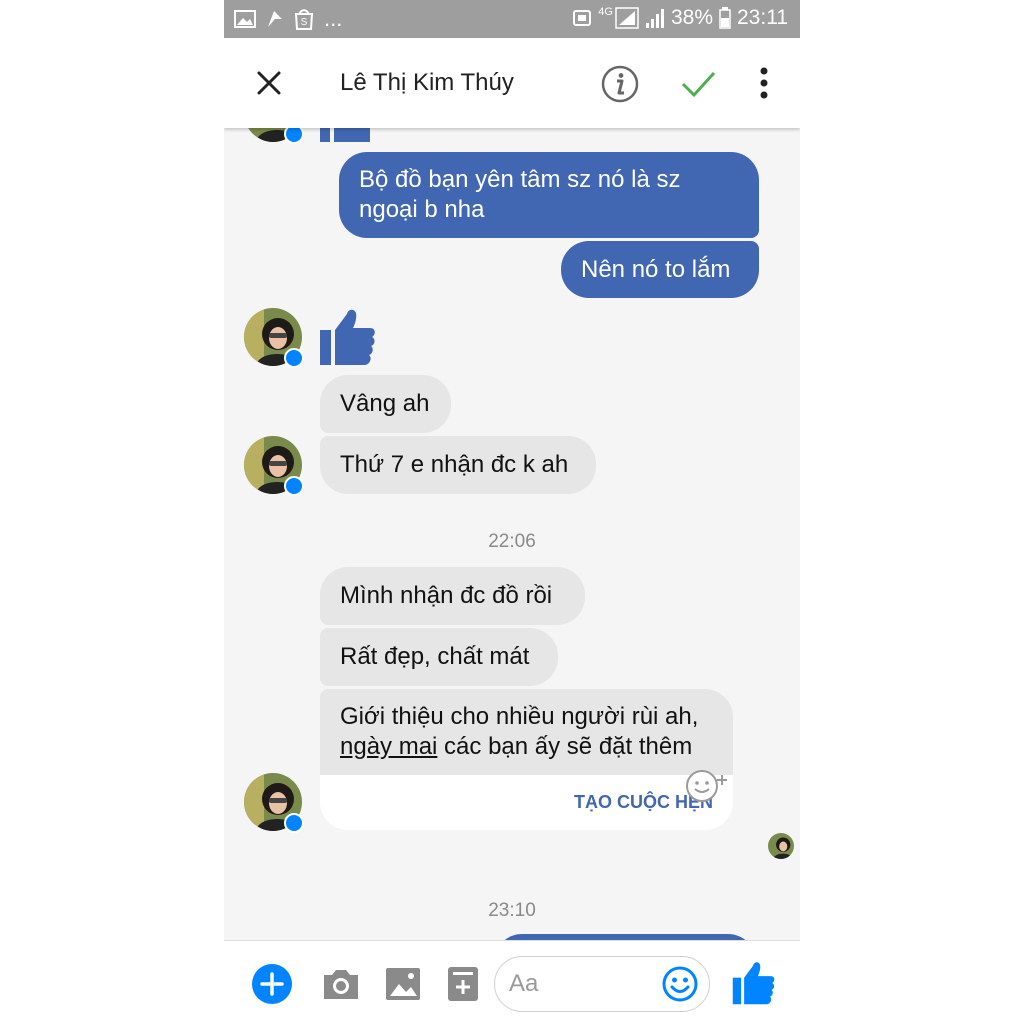 Image resolution: width=1024 pixels, height=1024 pixels. I want to click on incoming-message: Mình nhận đc đồ rồi, so click(452, 596).